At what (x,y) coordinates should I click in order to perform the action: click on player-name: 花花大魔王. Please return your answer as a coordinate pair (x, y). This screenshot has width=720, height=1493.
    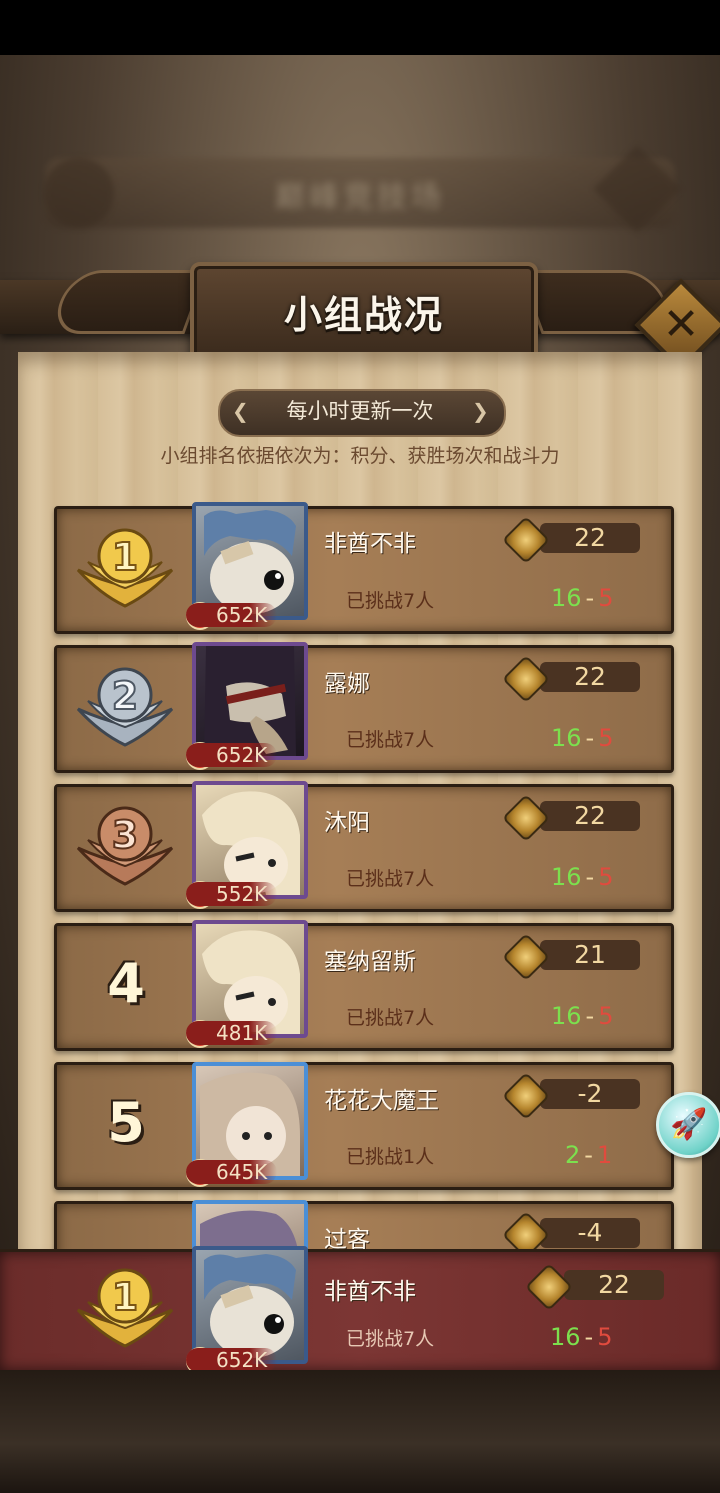
    Looking at the image, I should click on (381, 1101).